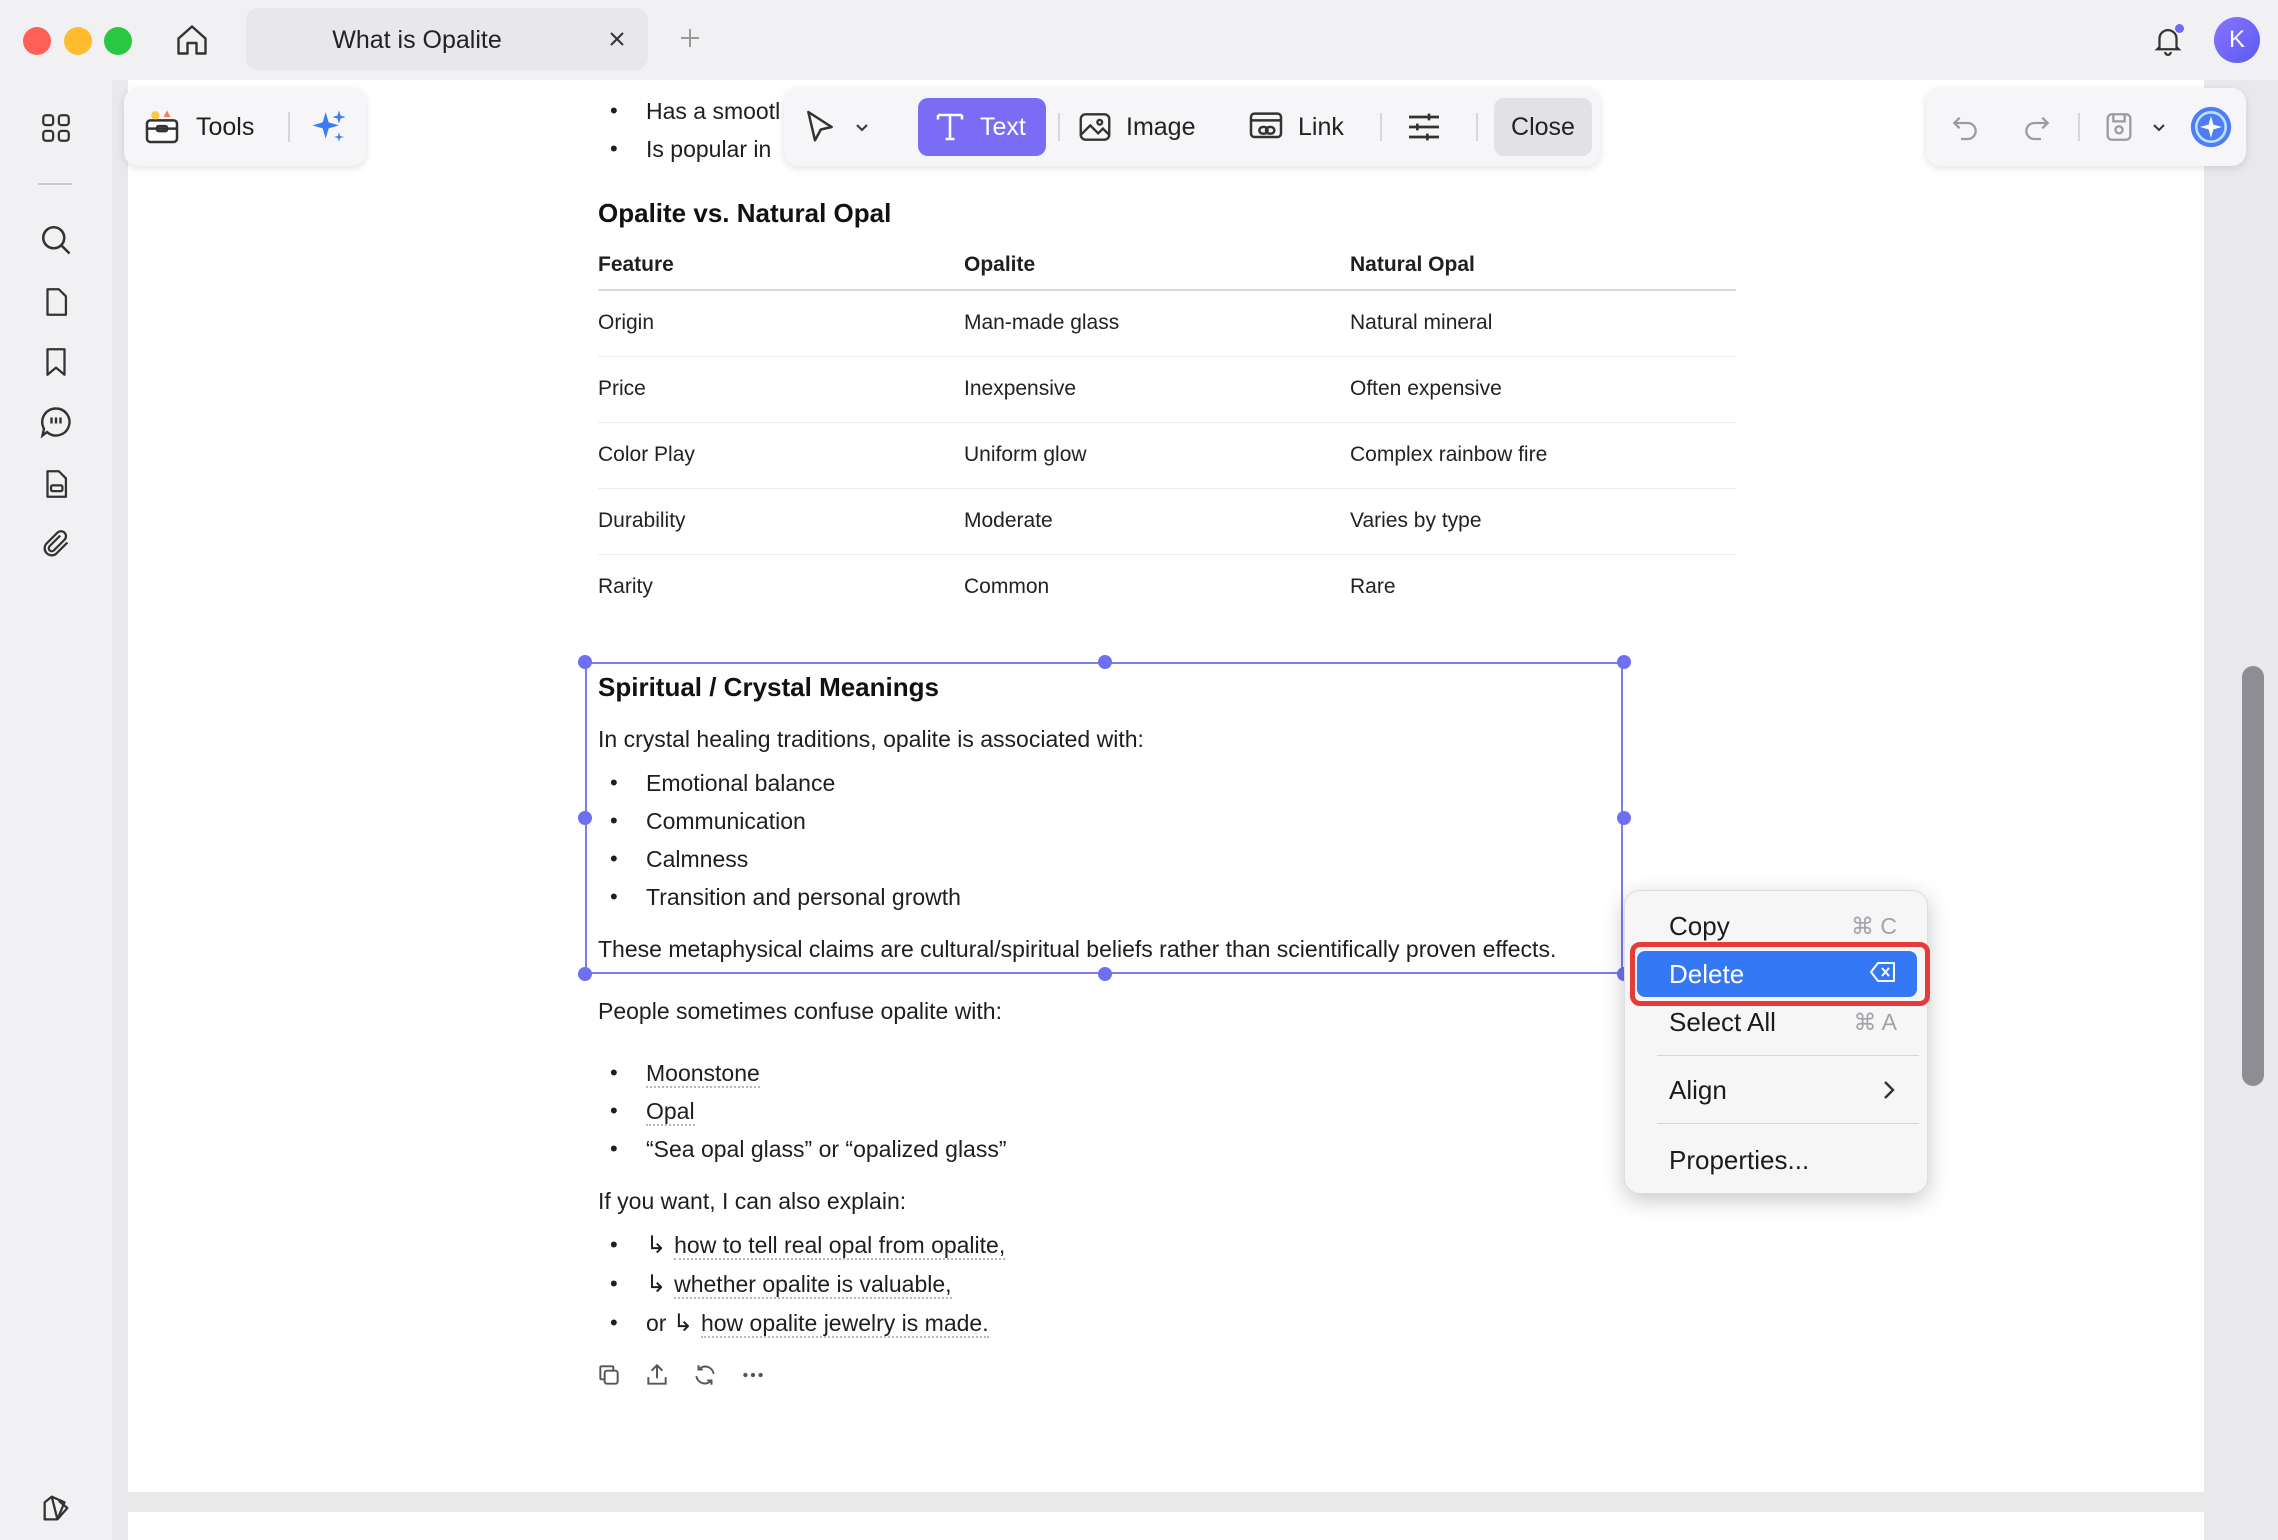 The height and width of the screenshot is (1540, 2278). What do you see at coordinates (1161, 126) in the screenshot?
I see `image-tool-label: Image` at bounding box center [1161, 126].